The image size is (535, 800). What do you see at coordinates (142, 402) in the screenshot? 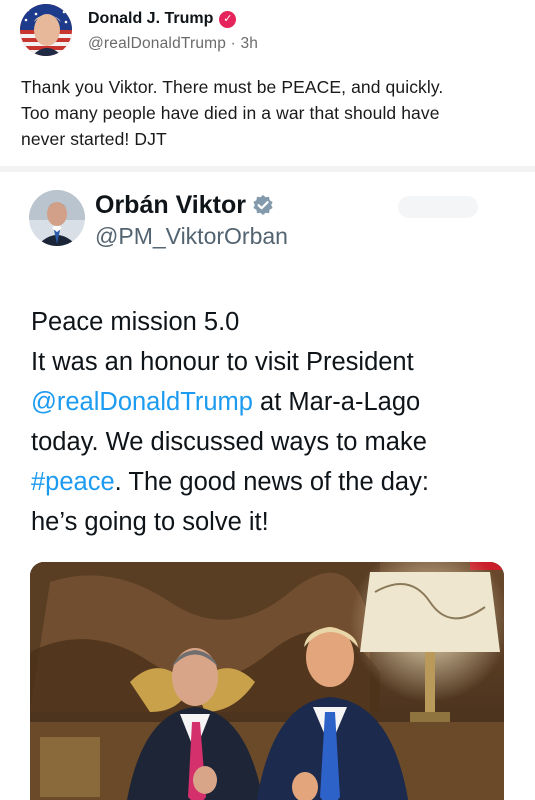
I see `mention-link: @realDonaldTrump` at bounding box center [142, 402].